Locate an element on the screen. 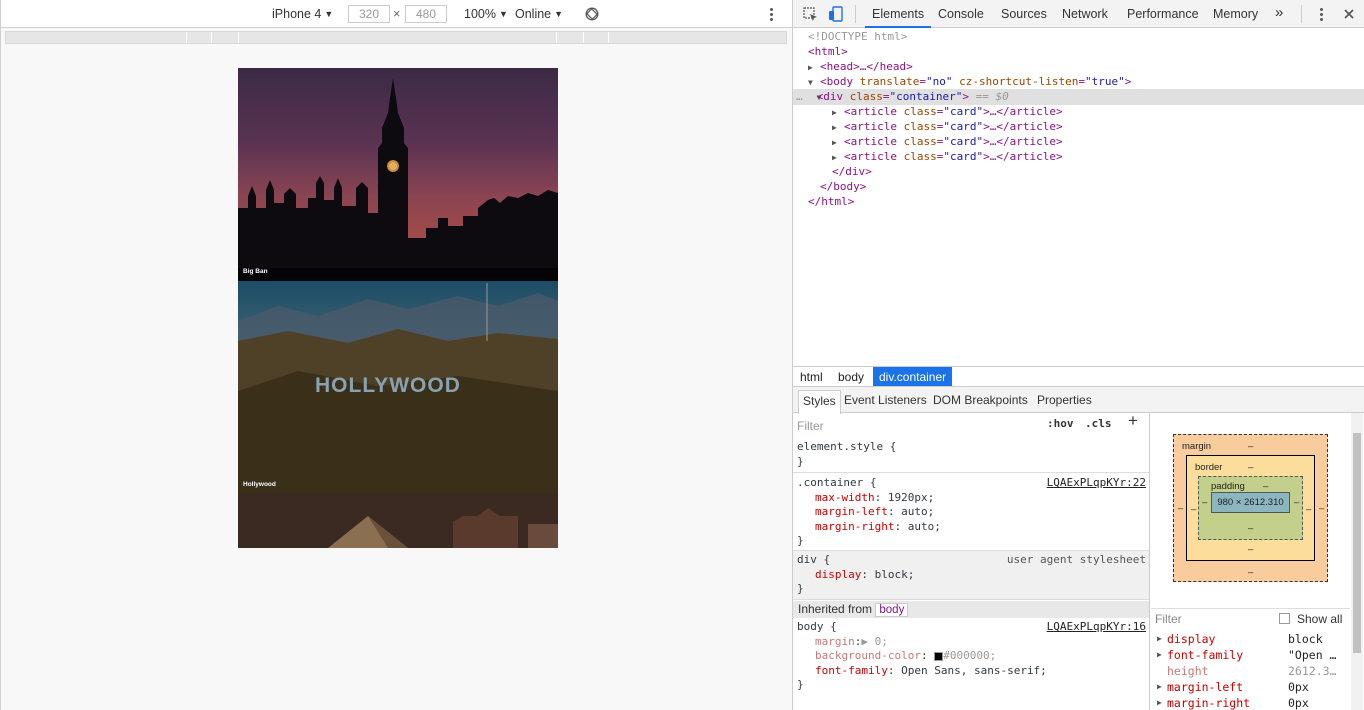 This screenshot has width=1364, height=710. dom-doctype: <!DOCTYPE html> is located at coordinates (857, 36).